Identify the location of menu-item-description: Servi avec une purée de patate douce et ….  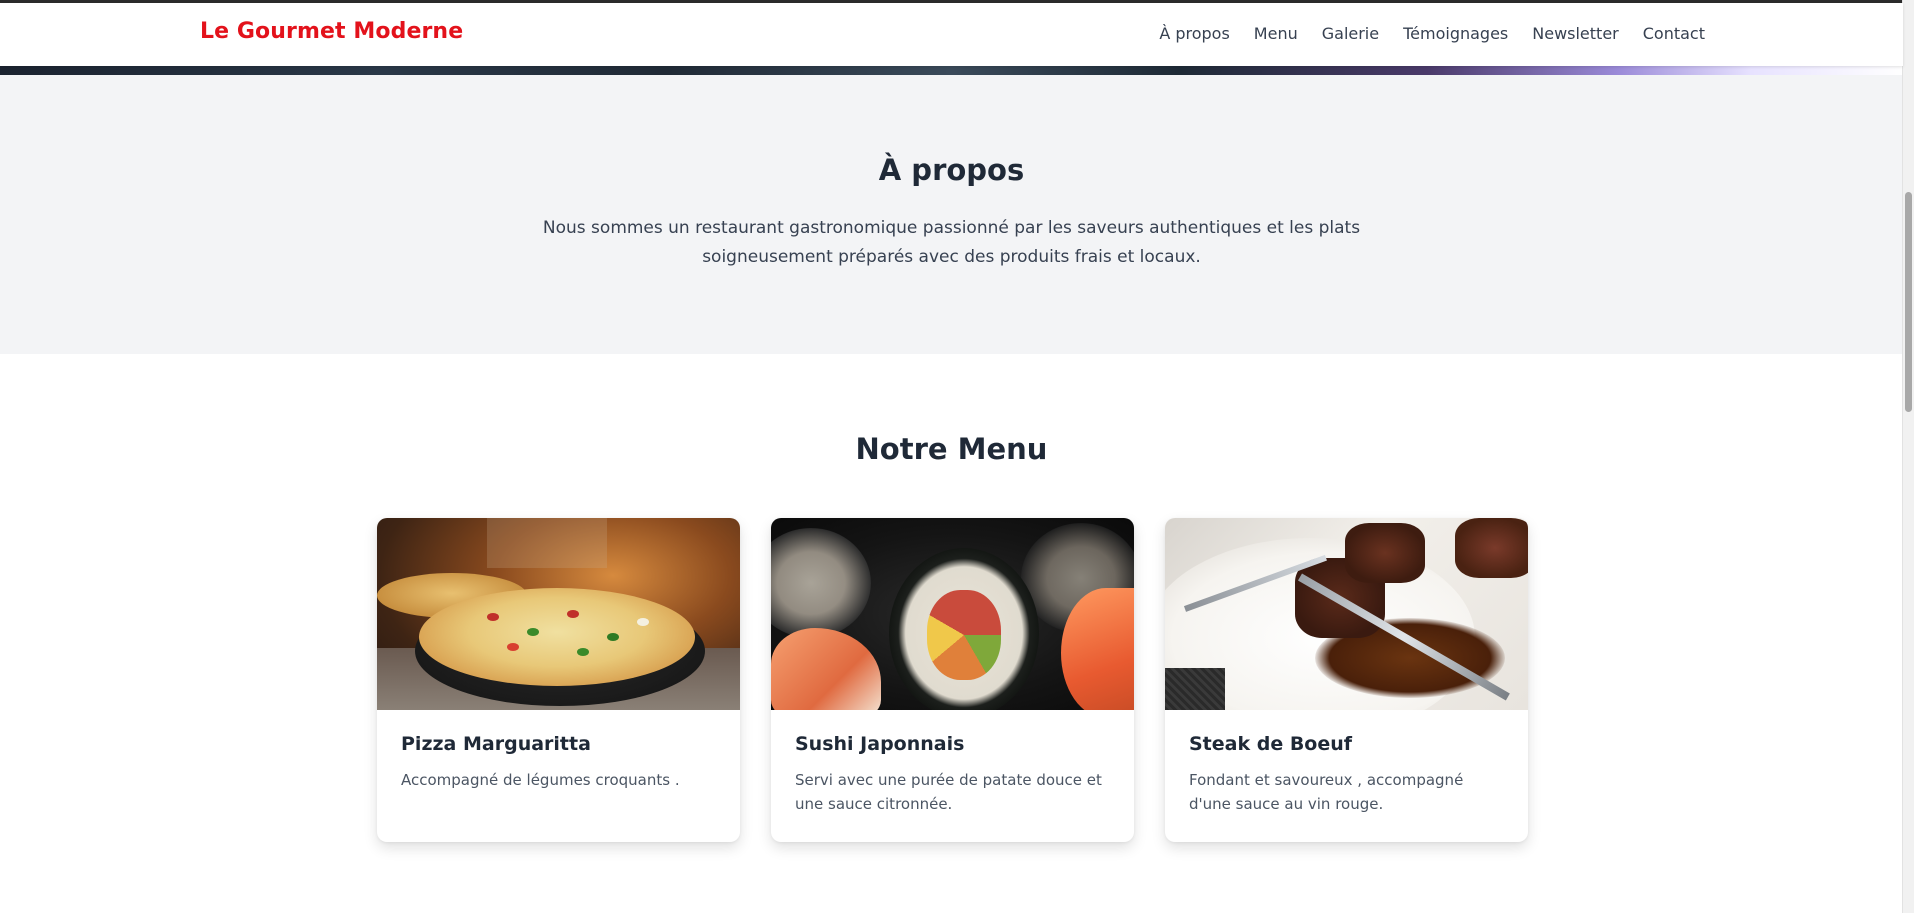
(948, 792).